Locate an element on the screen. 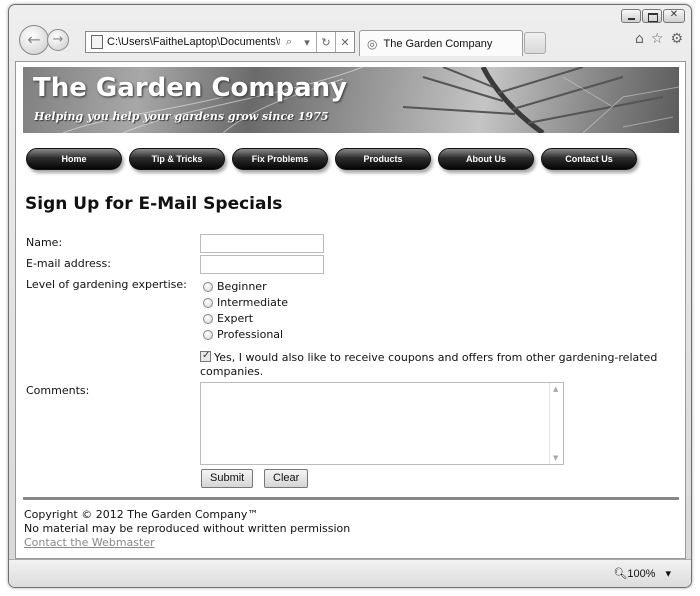  dropdown-arrow-icon: ▾ is located at coordinates (307, 42).